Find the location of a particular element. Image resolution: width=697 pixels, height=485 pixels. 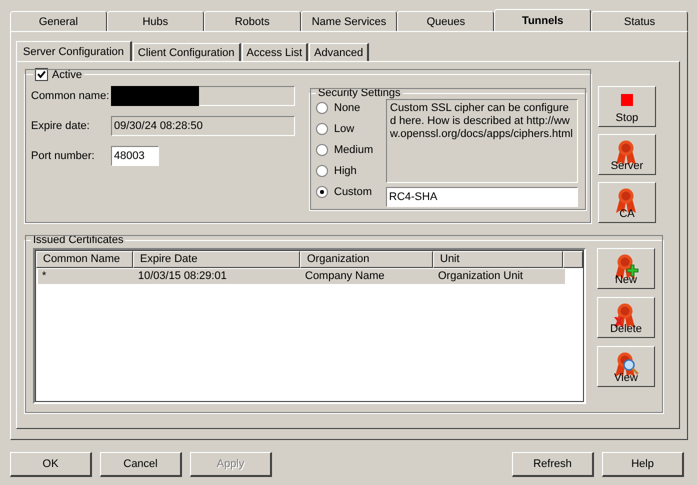

checkbox-label: Active is located at coordinates (67, 74).